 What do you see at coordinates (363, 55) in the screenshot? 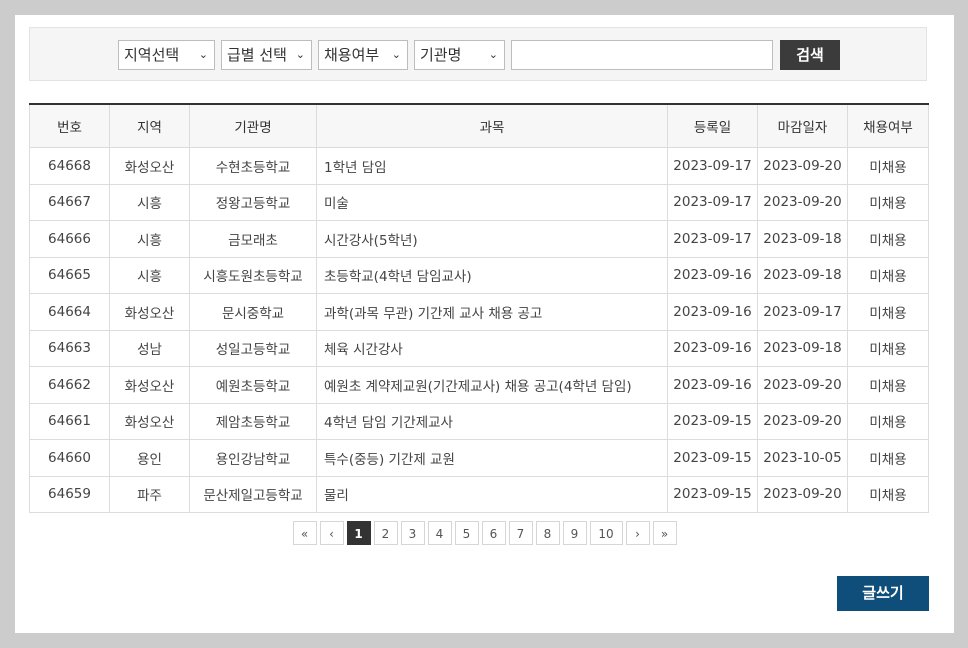
I see `hire-status-select: 채용여부 ⌄` at bounding box center [363, 55].